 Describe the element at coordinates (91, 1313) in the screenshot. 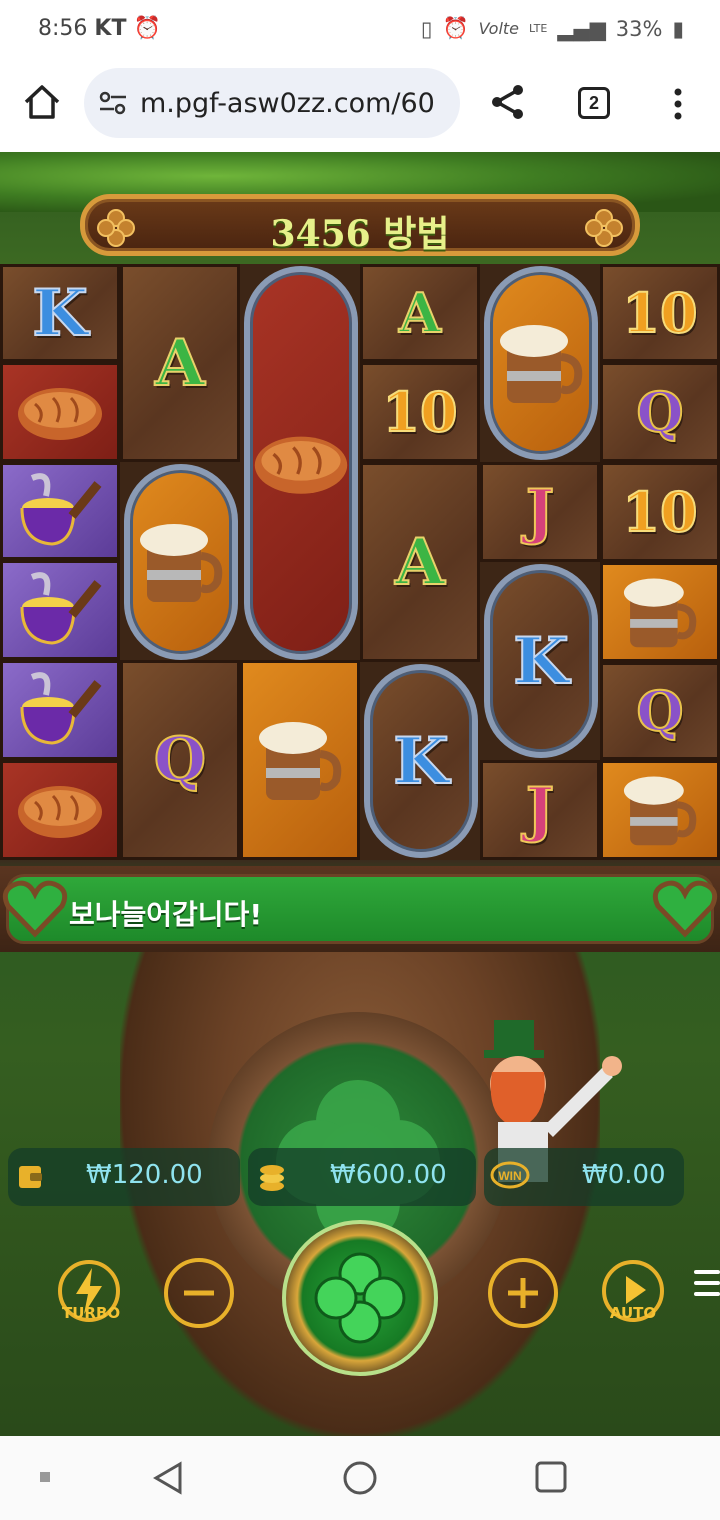

I see `turbo-label: TURBO` at that location.